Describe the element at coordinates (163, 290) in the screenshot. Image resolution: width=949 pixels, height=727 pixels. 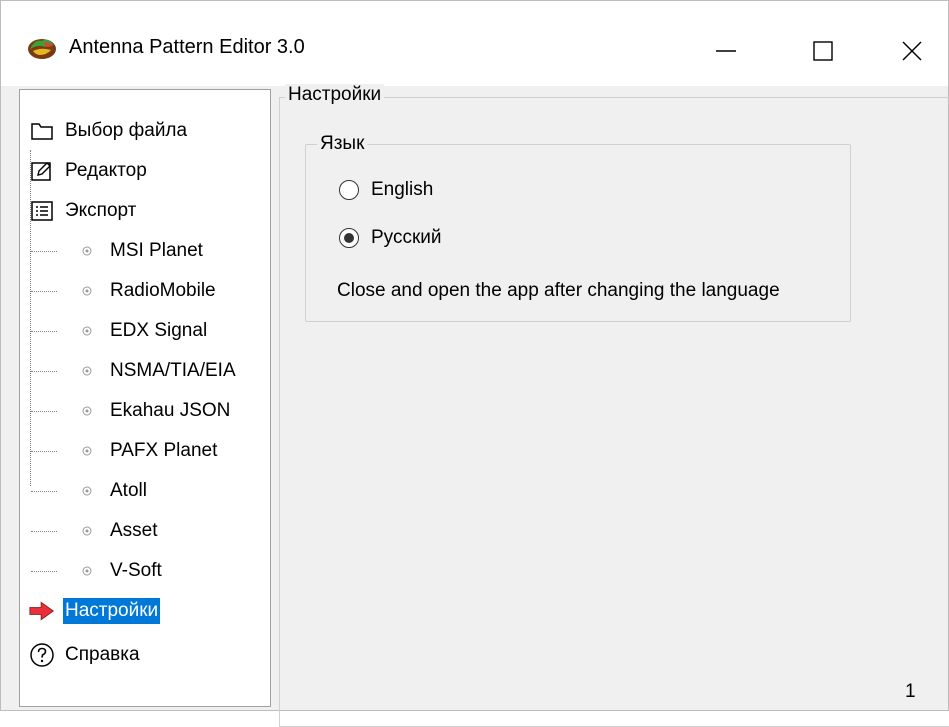
I see `tree-item-label: RadioMobile` at that location.